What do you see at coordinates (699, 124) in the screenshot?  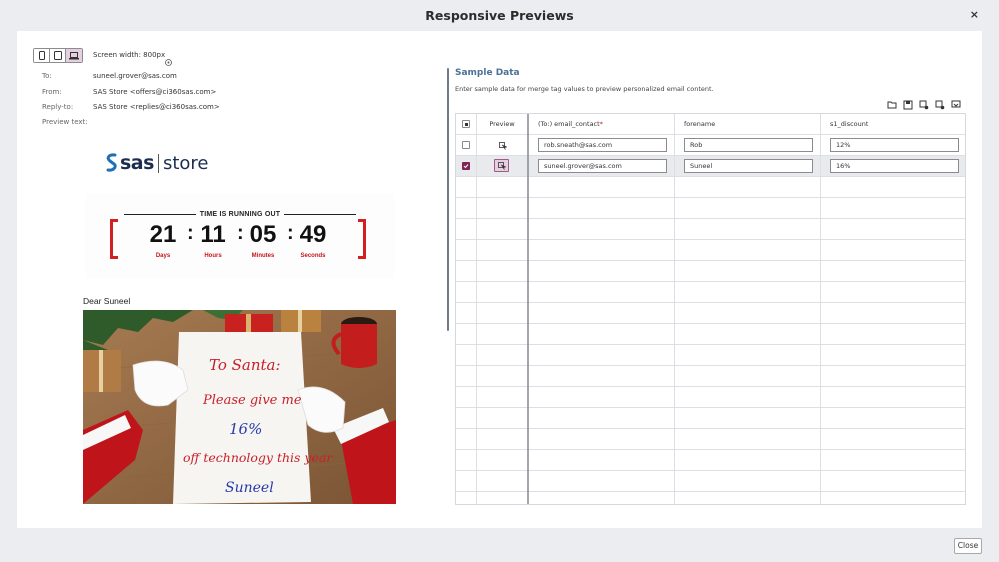 I see `column-header-forename: forename` at bounding box center [699, 124].